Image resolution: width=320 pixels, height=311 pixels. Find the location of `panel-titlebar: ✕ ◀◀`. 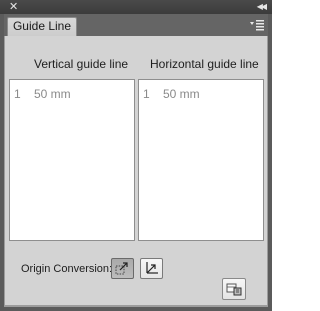

panel-titlebar: ✕ ◀◀ is located at coordinates (136, 7).